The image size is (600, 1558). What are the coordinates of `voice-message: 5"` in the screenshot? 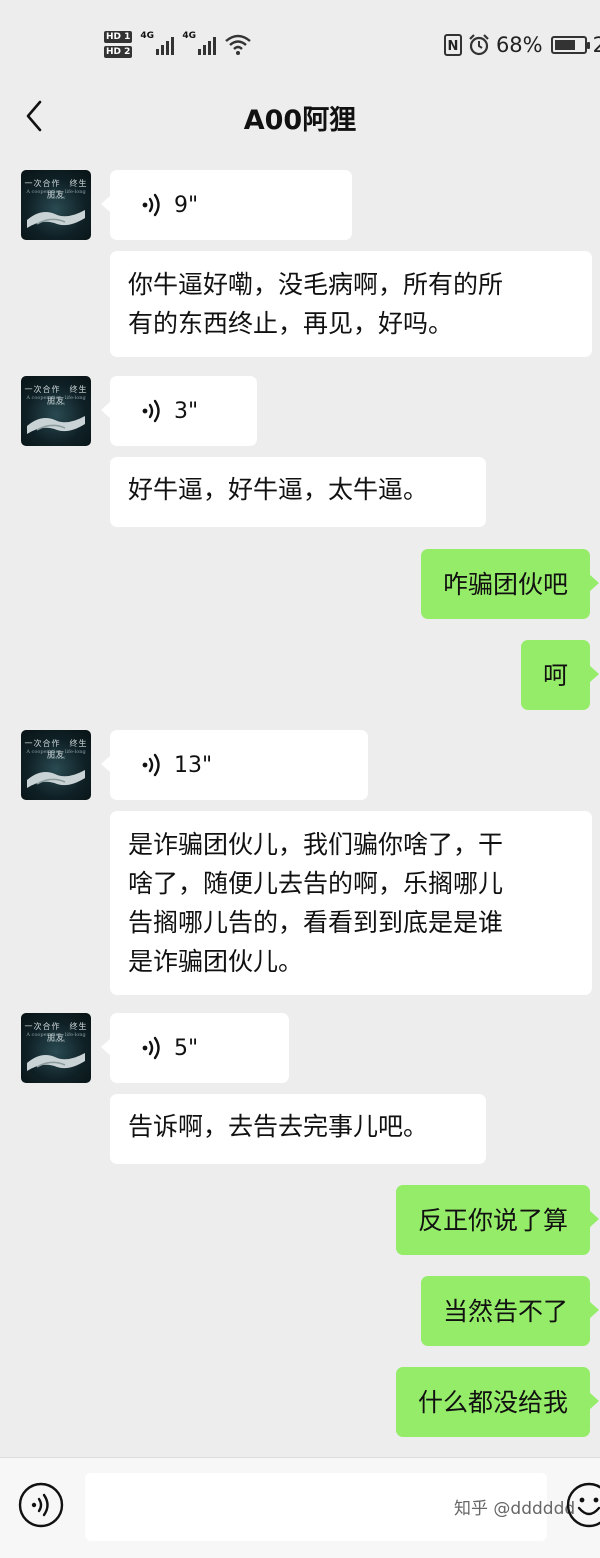 It's located at (195, 1048).